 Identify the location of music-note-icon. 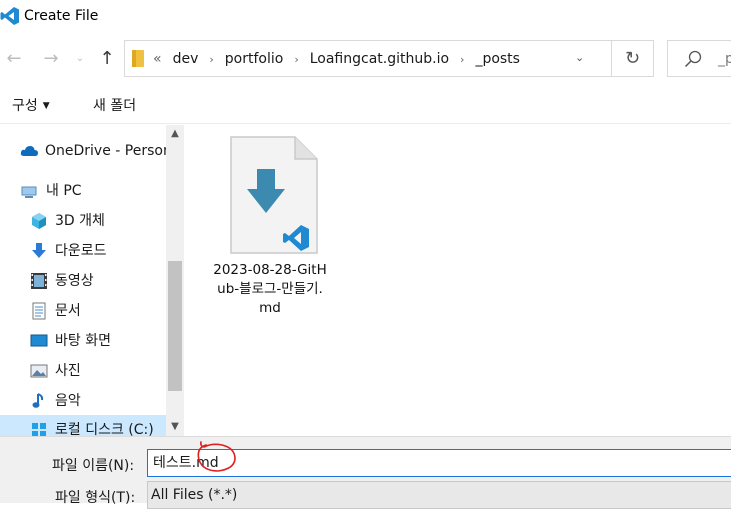
(38, 400).